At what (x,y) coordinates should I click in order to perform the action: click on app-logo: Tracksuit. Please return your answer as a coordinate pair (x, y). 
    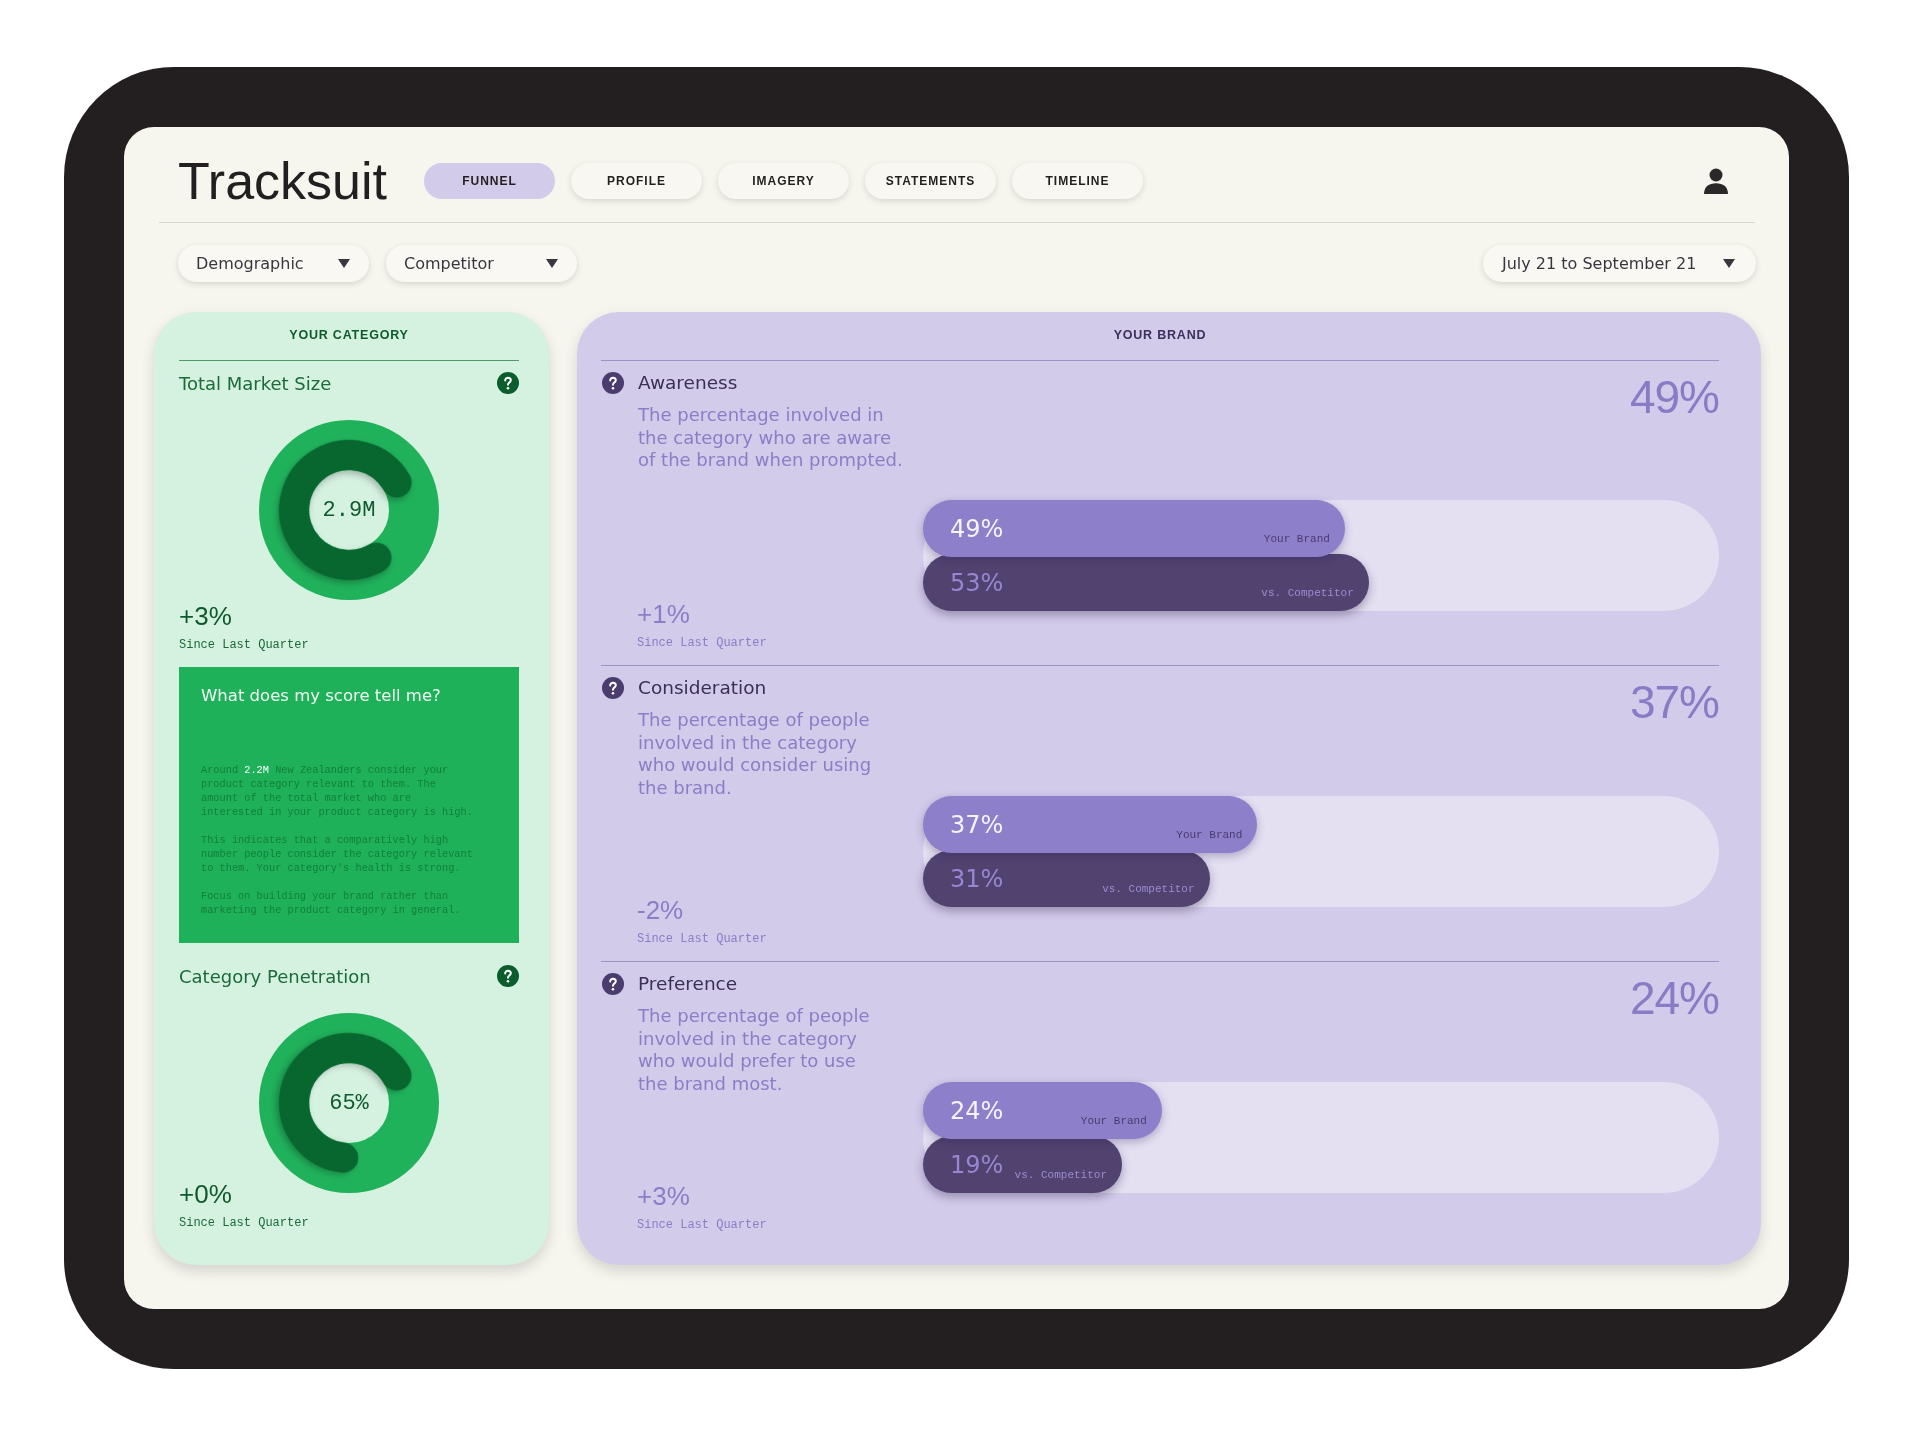
    Looking at the image, I should click on (282, 181).